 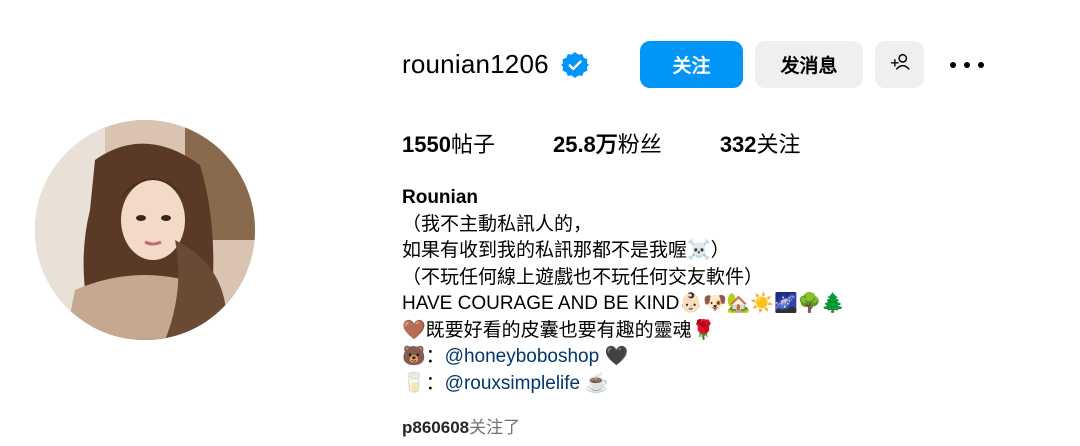 What do you see at coordinates (472, 144) in the screenshot?
I see `posts-label: 帖子` at bounding box center [472, 144].